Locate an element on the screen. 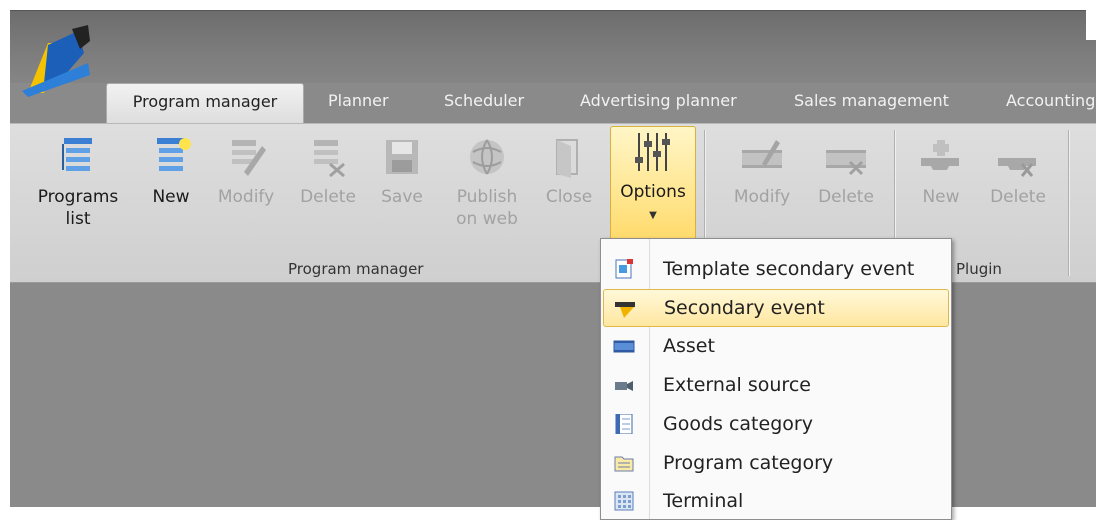  close-icon is located at coordinates (567, 158).